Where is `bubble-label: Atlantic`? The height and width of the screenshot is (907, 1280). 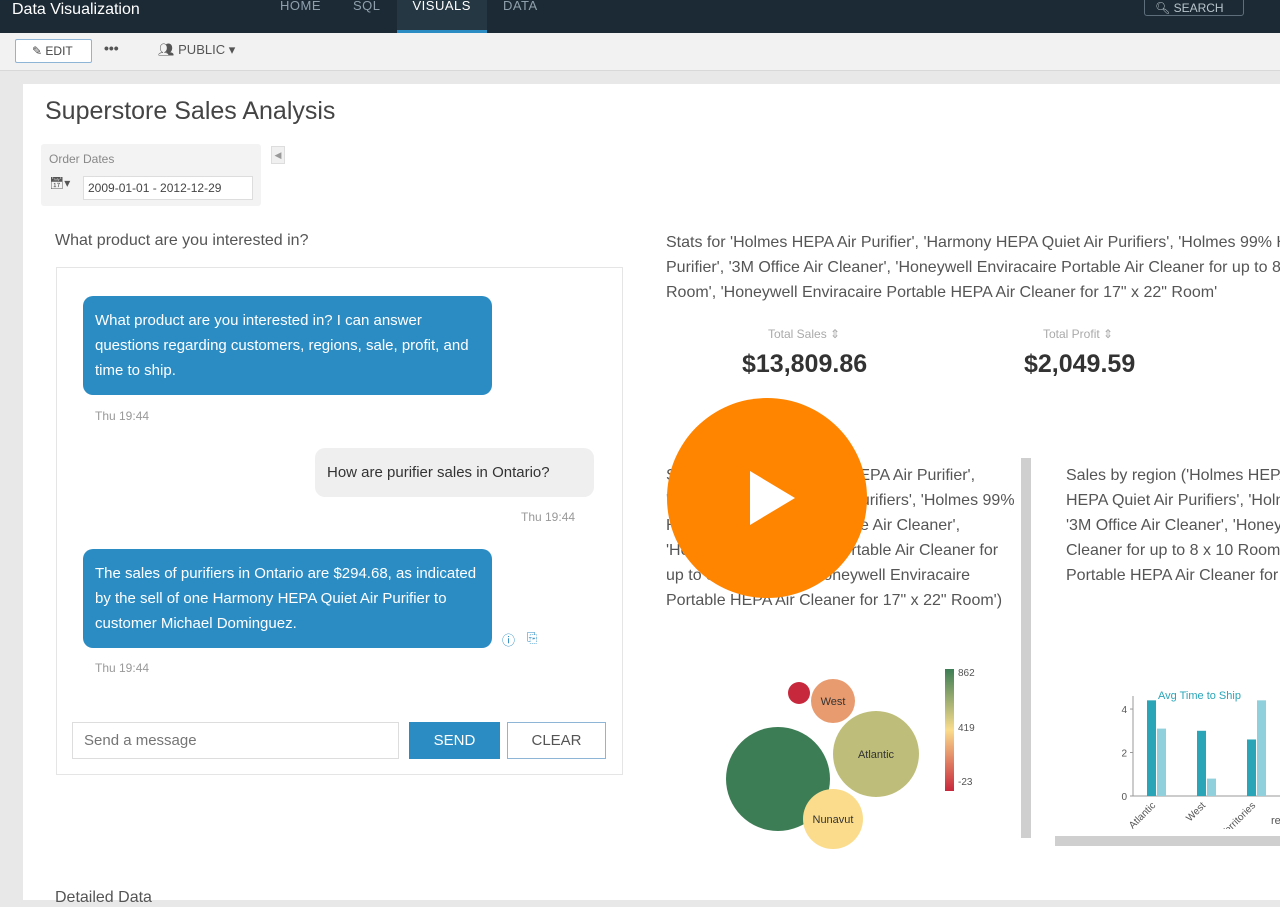 bubble-label: Atlantic is located at coordinates (876, 755).